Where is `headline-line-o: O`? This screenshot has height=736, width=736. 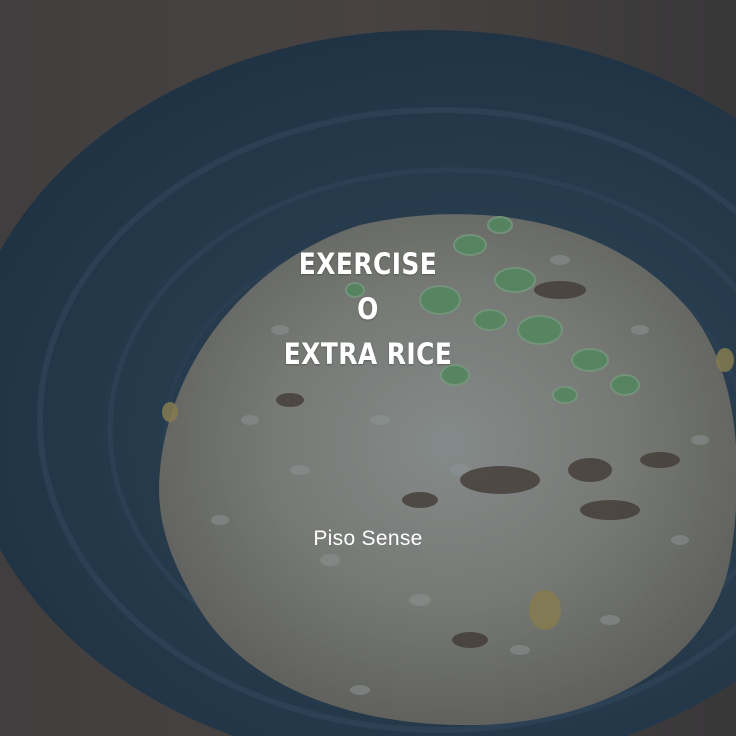 headline-line-o: O is located at coordinates (368, 309).